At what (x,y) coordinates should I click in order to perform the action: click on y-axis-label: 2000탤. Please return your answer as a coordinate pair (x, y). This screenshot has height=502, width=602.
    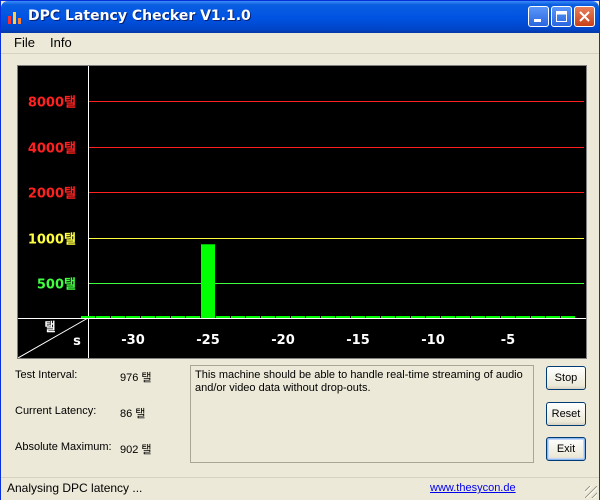
    Looking at the image, I should click on (52, 194).